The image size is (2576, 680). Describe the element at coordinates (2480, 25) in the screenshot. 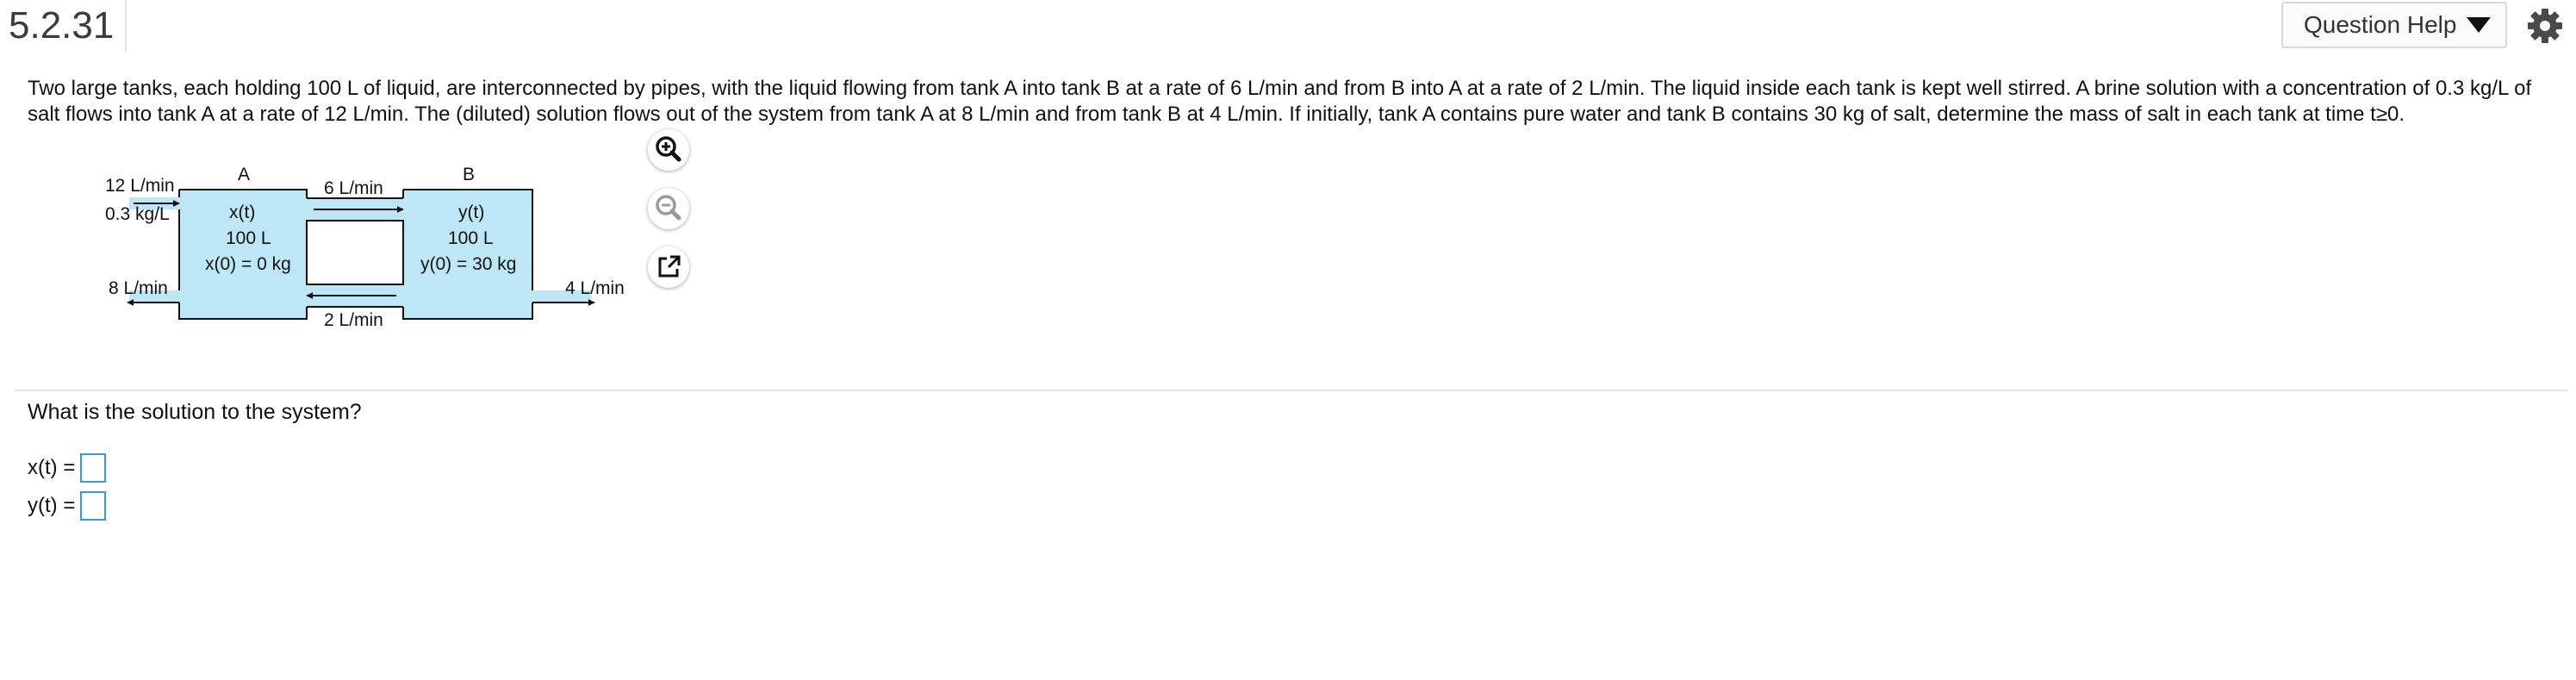

I see `caret-down-icon` at that location.